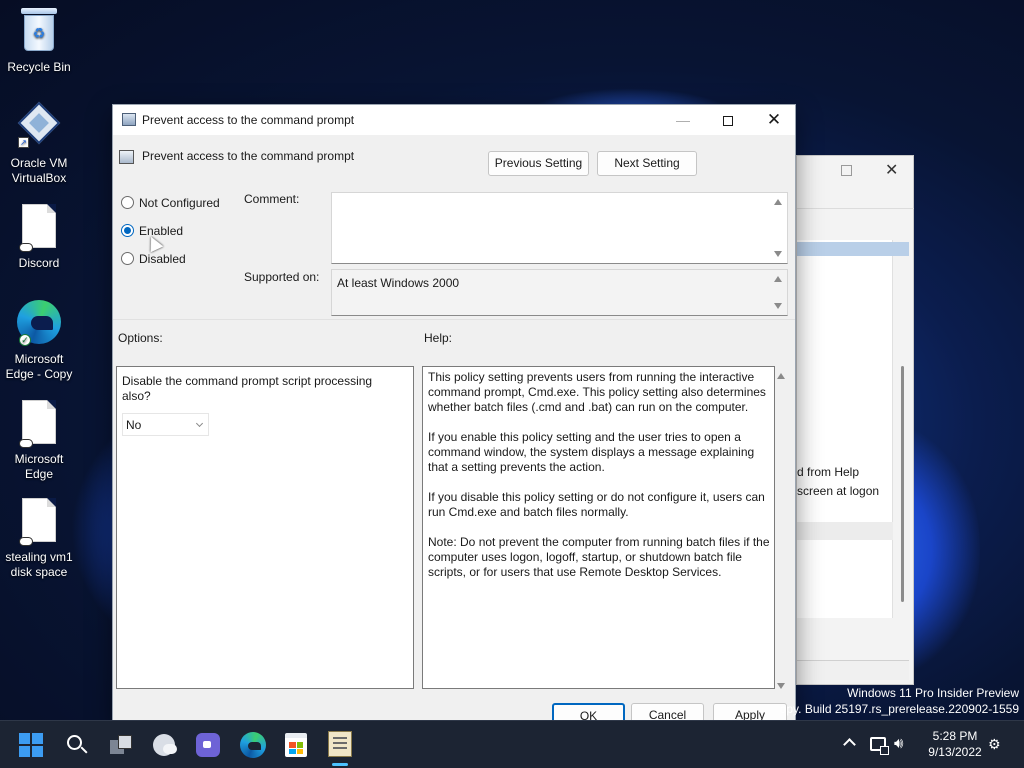  What do you see at coordinates (77, 745) in the screenshot?
I see `search-icon` at bounding box center [77, 745].